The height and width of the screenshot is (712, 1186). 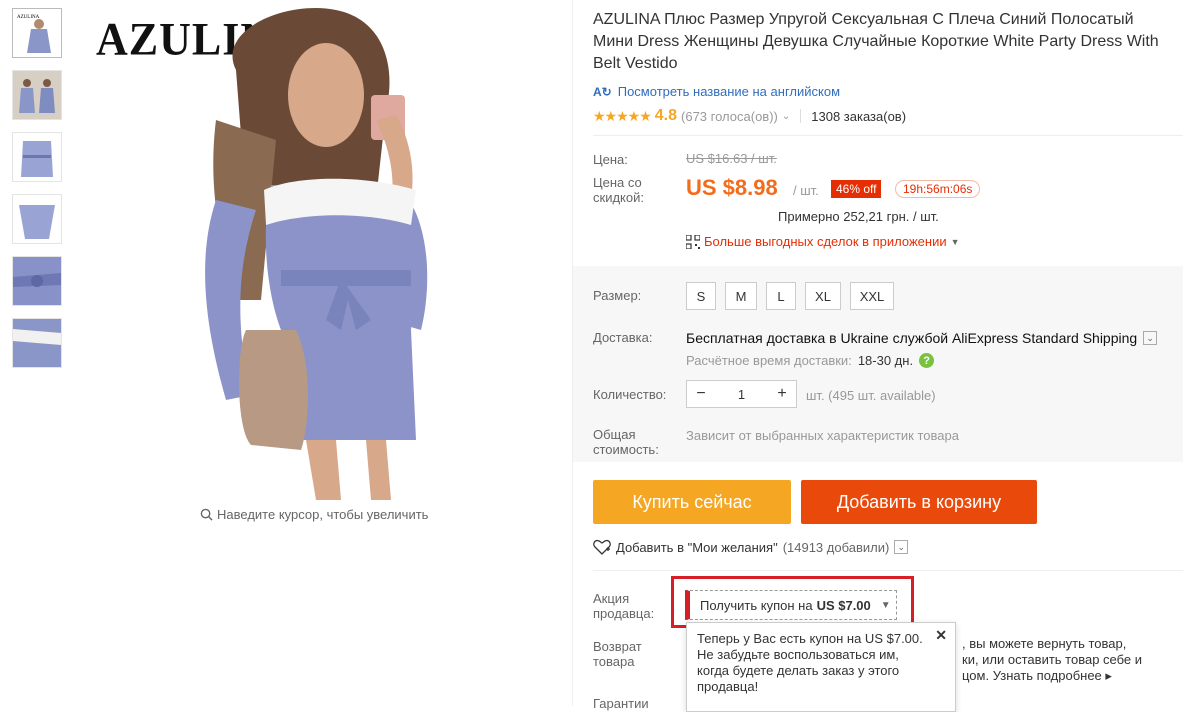 I want to click on thumbnail-list: AZULINA, so click(x=38, y=194).